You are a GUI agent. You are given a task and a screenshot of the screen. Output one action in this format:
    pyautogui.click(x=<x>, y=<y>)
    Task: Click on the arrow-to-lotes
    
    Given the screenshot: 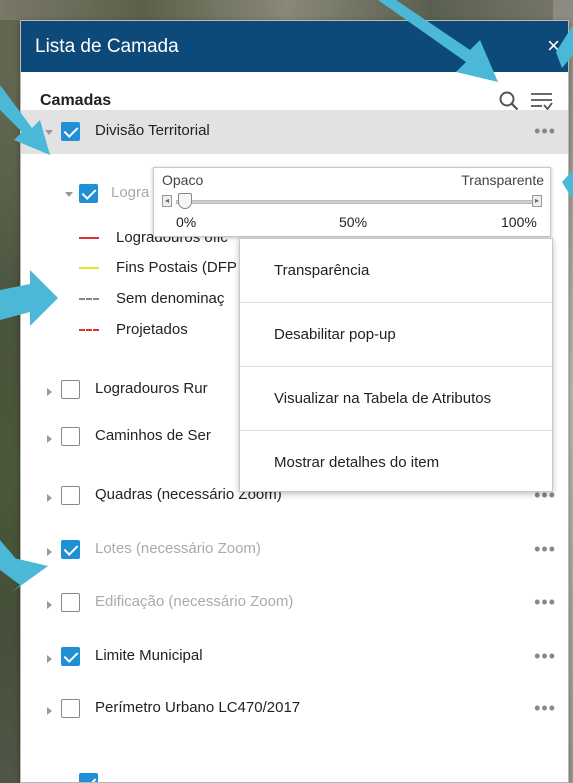 What is the action you would take?
    pyautogui.click(x=24, y=566)
    